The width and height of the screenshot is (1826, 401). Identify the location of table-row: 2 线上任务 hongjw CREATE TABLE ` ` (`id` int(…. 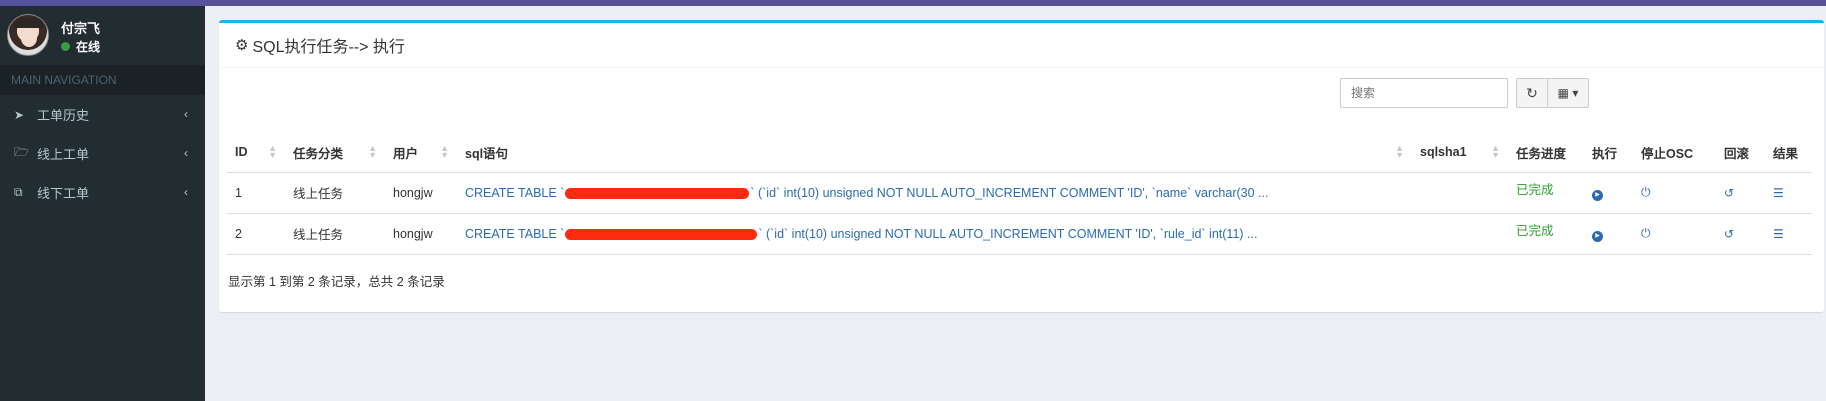
(1019, 234).